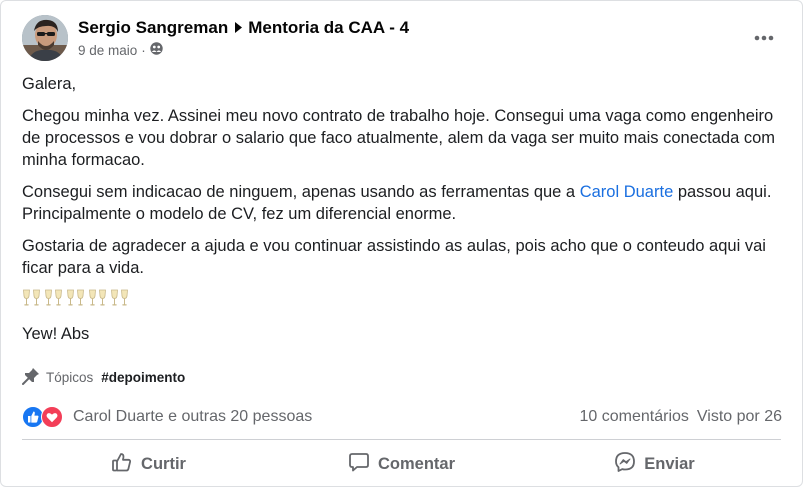 This screenshot has width=803, height=487. Describe the element at coordinates (243, 28) in the screenshot. I see `author-line: Sergio Sangreman Mentoria da CAA - 4` at that location.